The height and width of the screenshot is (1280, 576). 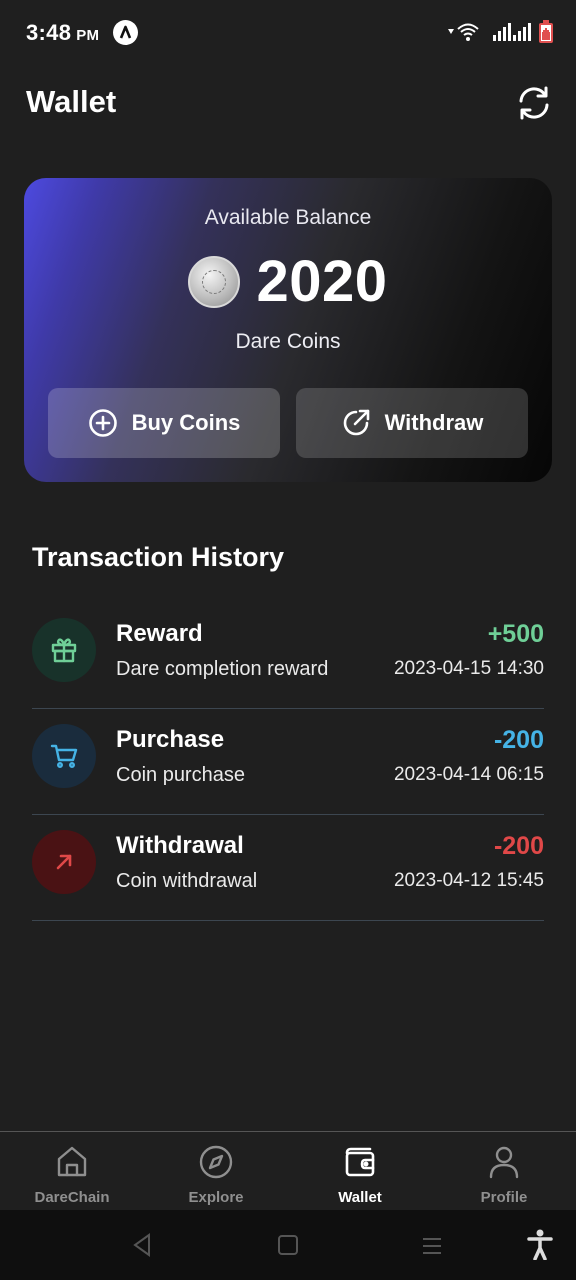 What do you see at coordinates (88, 35) in the screenshot?
I see `status-time-ampm: PM` at bounding box center [88, 35].